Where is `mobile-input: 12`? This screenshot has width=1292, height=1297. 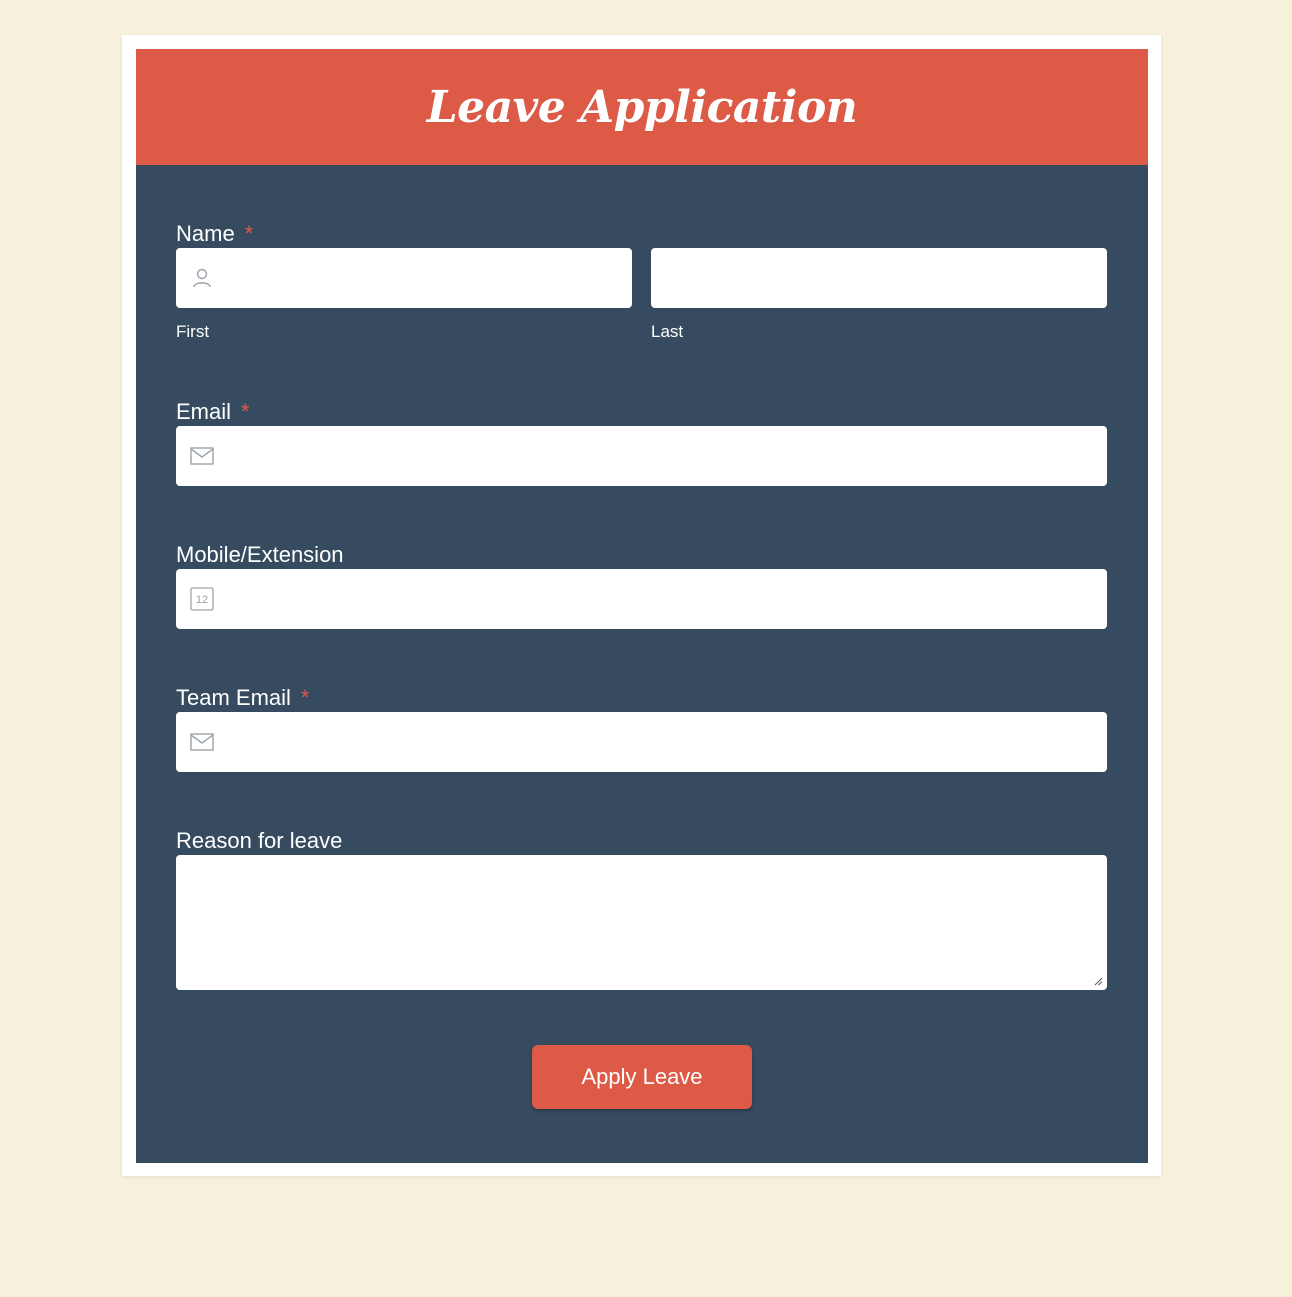
mobile-input: 12 is located at coordinates (641, 599).